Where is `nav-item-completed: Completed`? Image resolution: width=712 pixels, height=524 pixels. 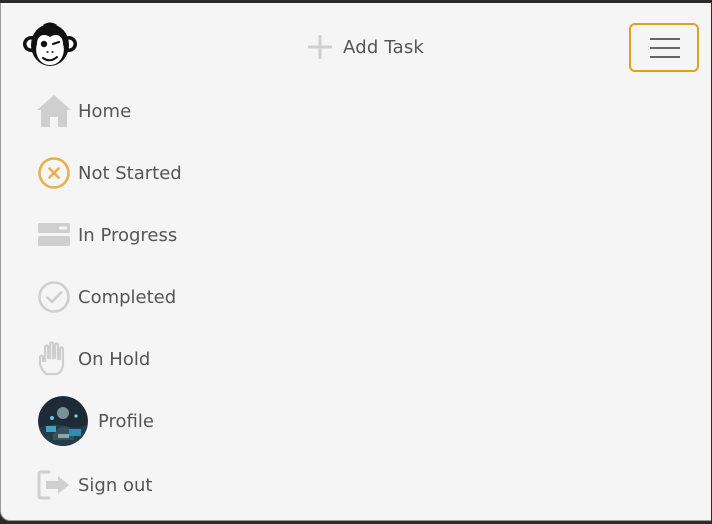 nav-item-completed: Completed is located at coordinates (106, 297).